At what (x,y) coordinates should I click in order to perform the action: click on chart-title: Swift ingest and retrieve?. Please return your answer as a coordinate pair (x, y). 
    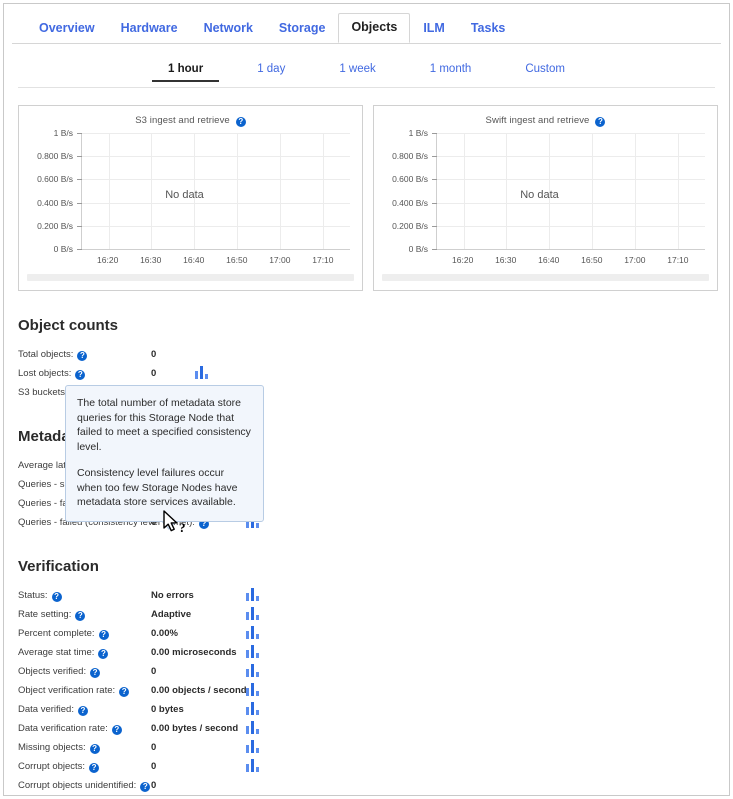
    Looking at the image, I should click on (545, 116).